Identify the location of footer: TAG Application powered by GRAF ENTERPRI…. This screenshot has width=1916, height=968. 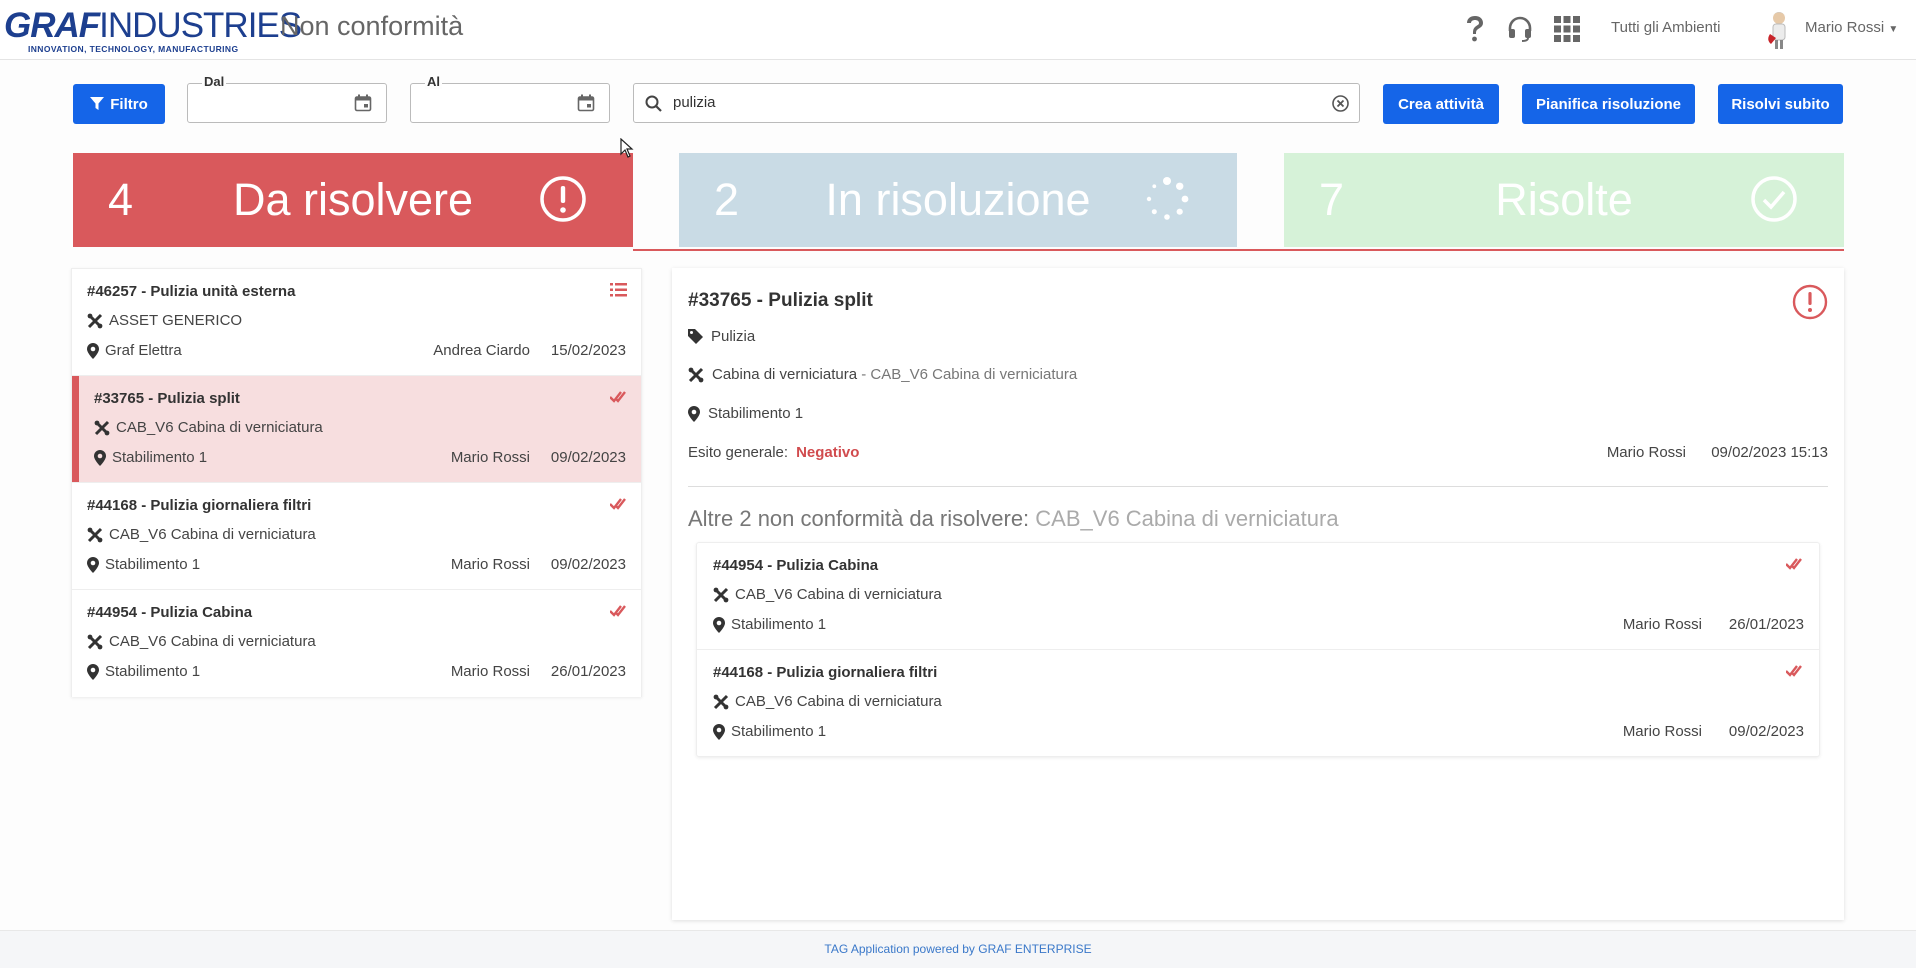
(958, 949).